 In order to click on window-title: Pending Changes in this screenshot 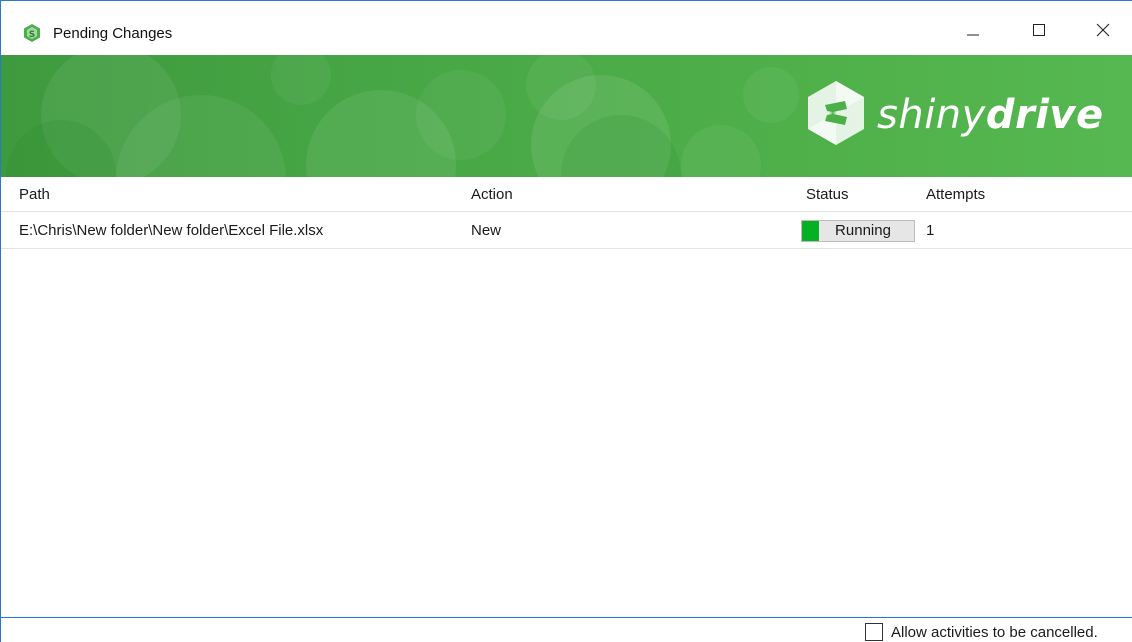, I will do `click(113, 33)`.